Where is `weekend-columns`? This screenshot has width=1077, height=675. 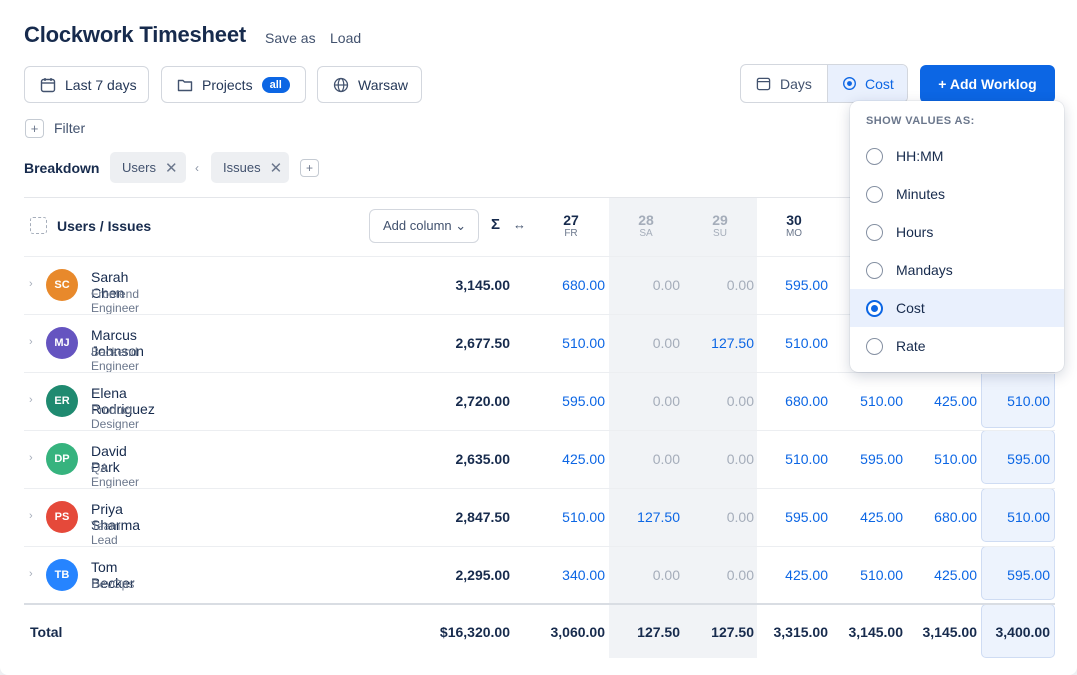
weekend-columns is located at coordinates (683, 428).